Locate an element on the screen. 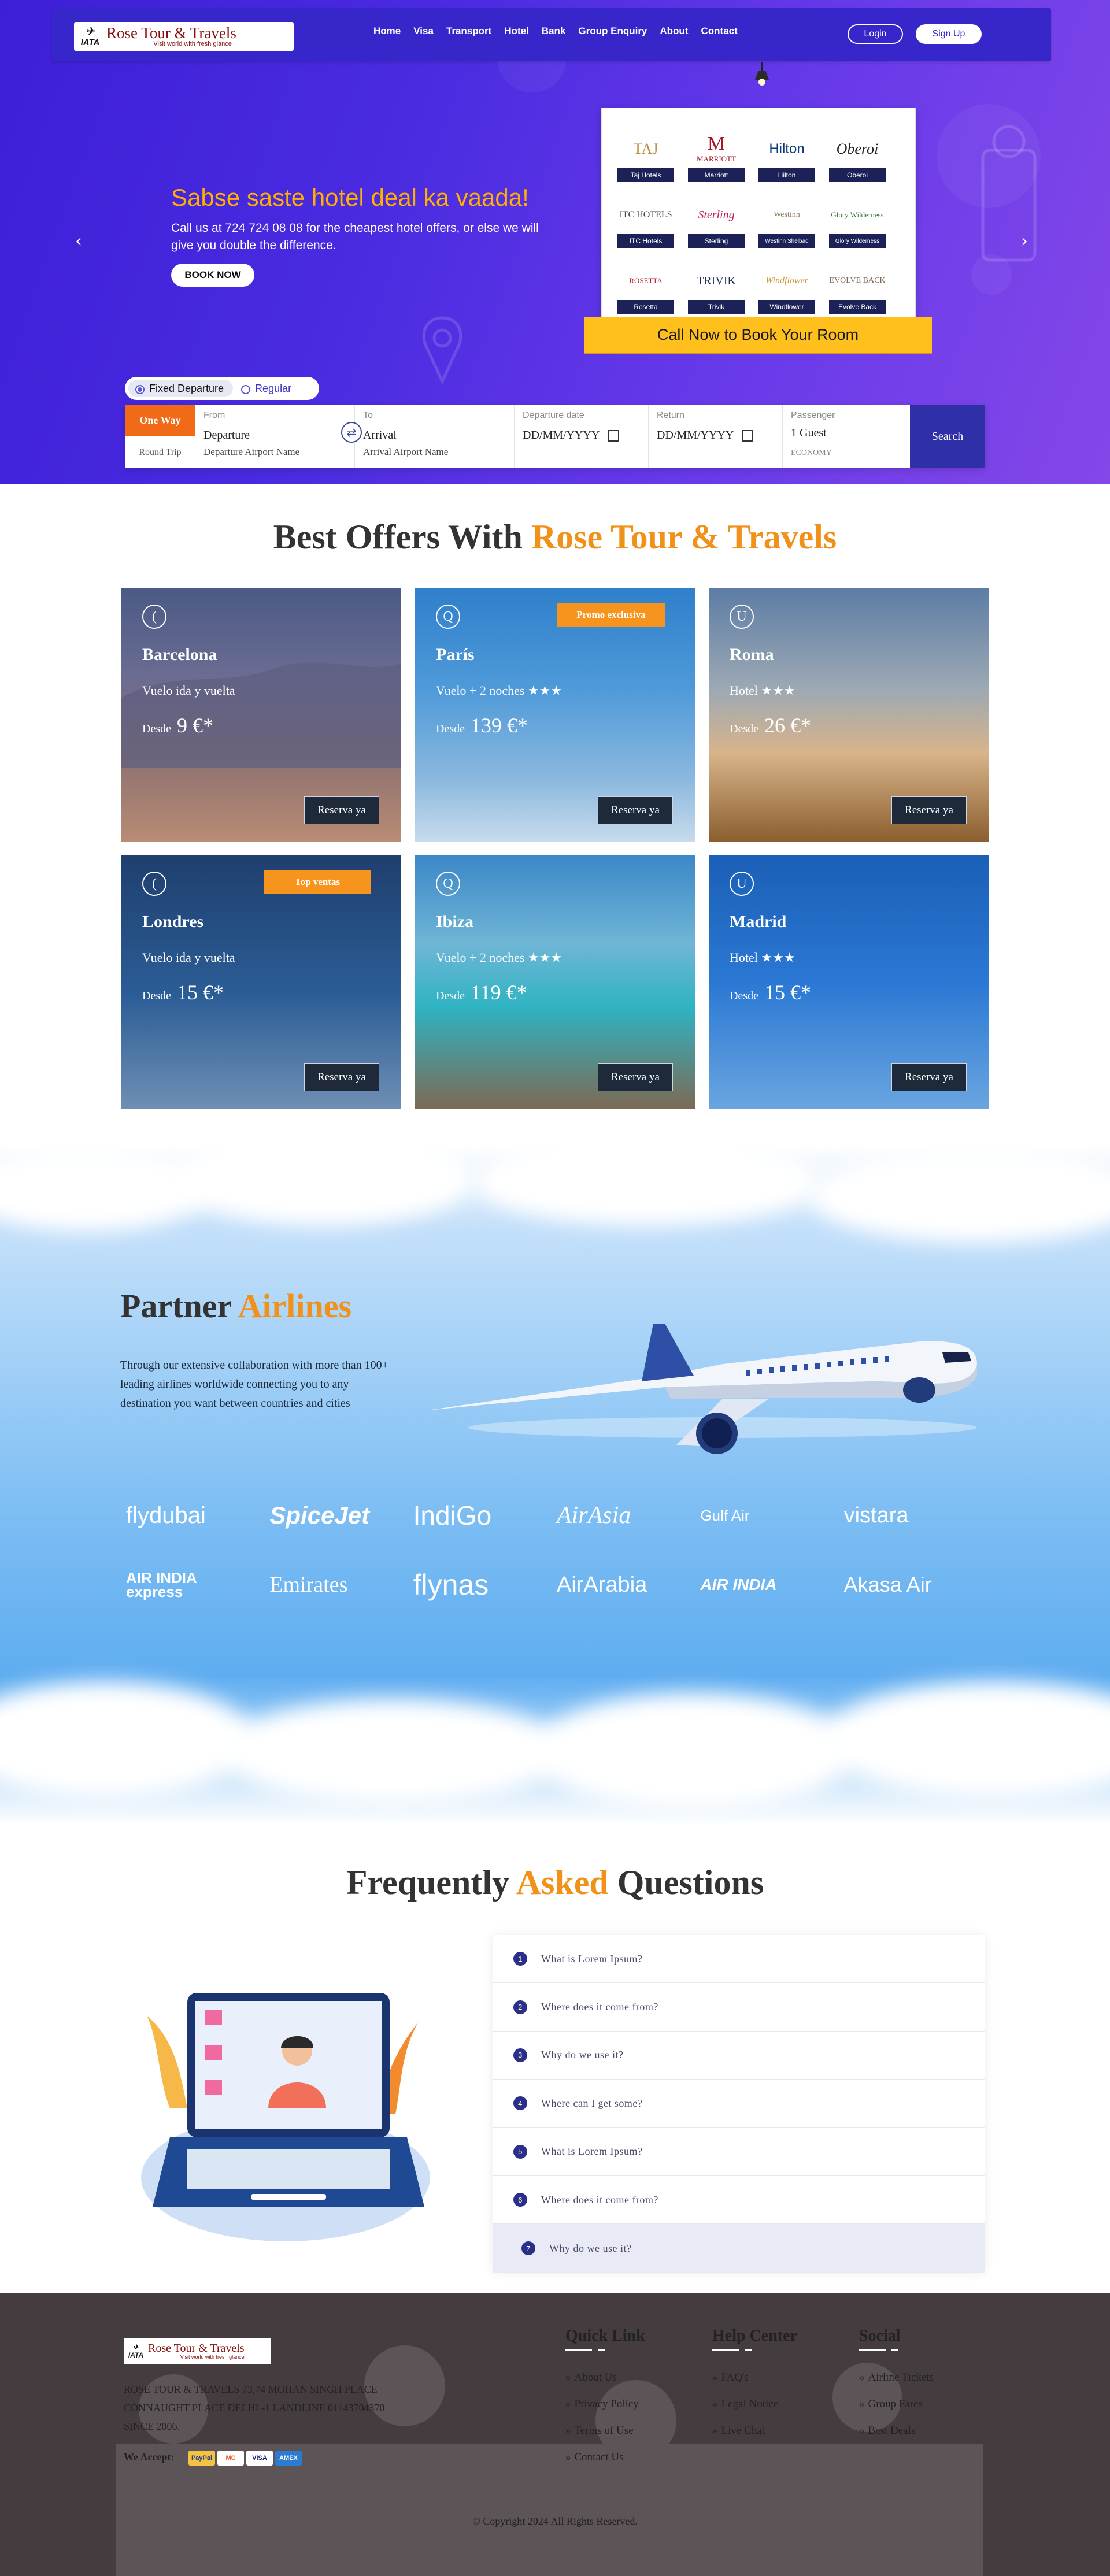 The height and width of the screenshot is (2576, 1110). hotel-westinn: Westinn Westinn Shelbad is located at coordinates (787, 217).